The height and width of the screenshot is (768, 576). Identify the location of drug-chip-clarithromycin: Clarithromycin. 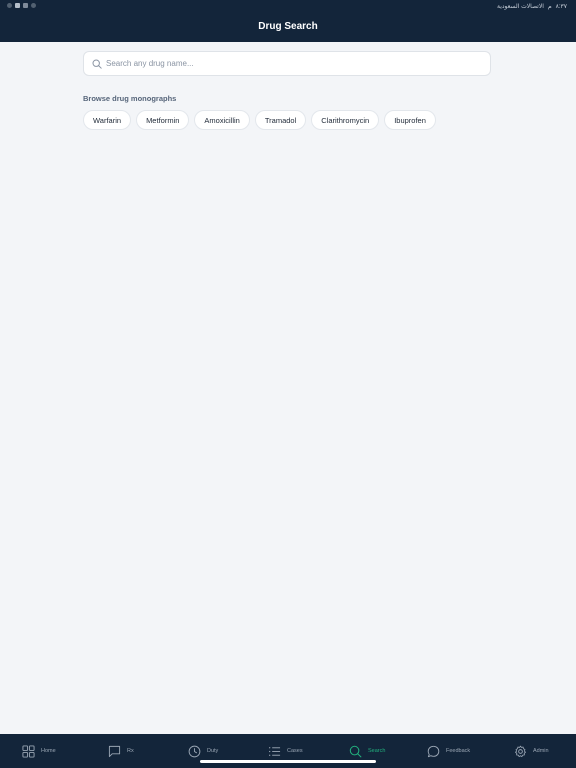
(345, 120).